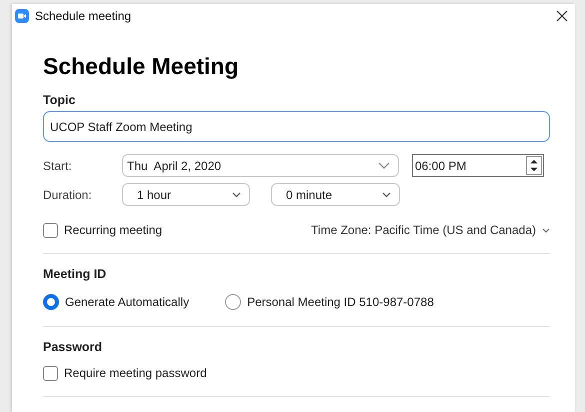 The width and height of the screenshot is (585, 412). I want to click on radio-label: Personal Meeting ID 510-987-0788, so click(340, 302).